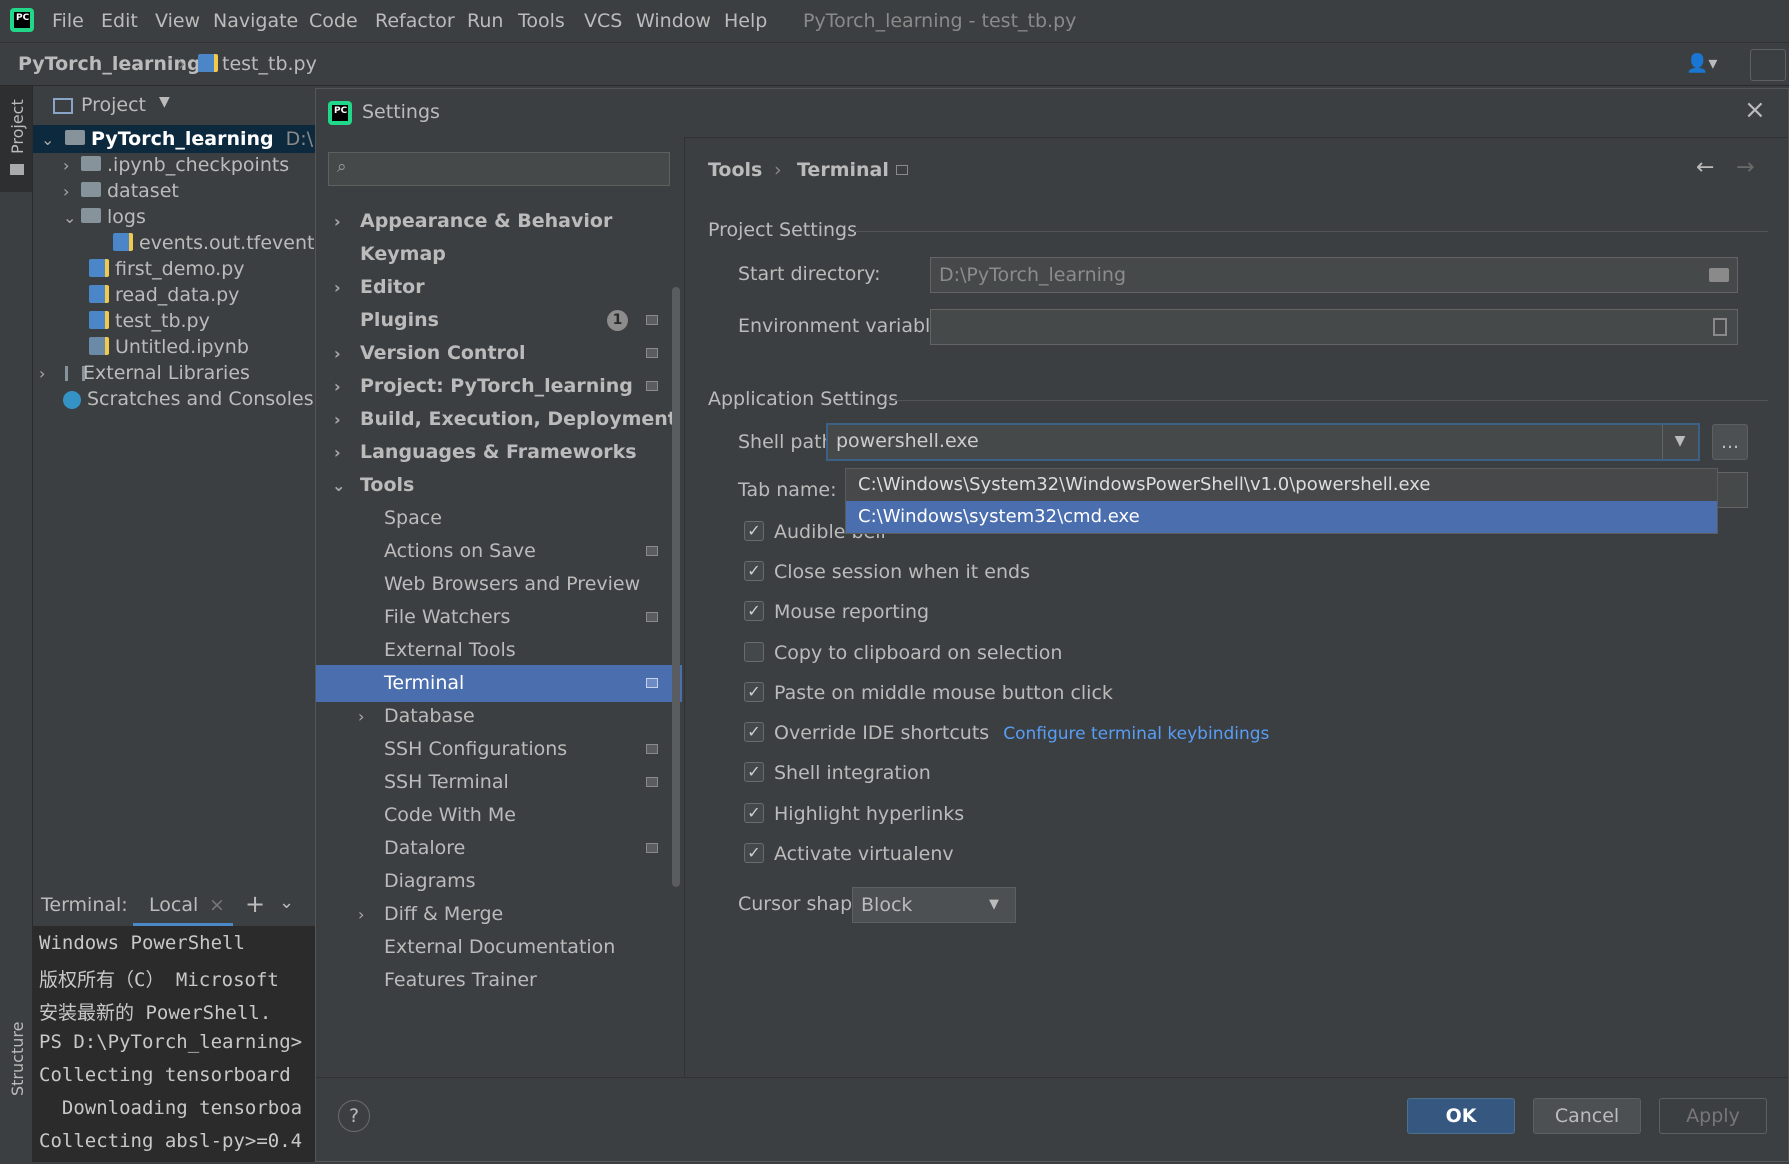  What do you see at coordinates (144, 373) in the screenshot?
I see `tree-item: › External Libraries` at bounding box center [144, 373].